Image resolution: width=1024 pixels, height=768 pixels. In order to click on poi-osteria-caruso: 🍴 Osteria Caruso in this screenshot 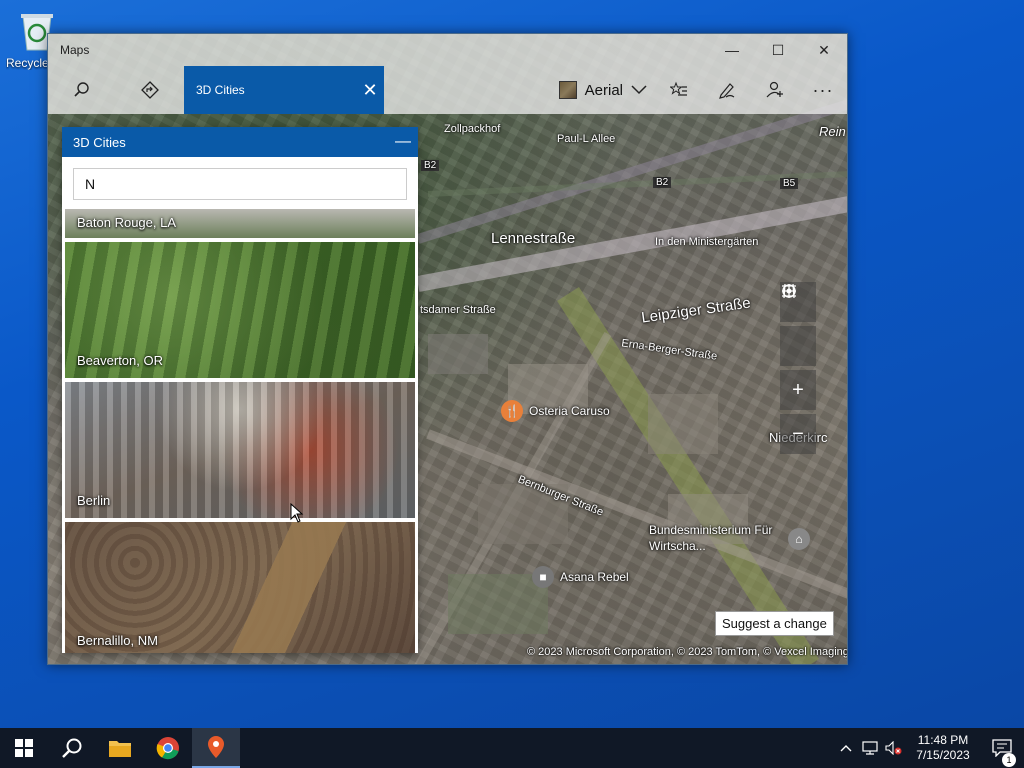, I will do `click(555, 411)`.